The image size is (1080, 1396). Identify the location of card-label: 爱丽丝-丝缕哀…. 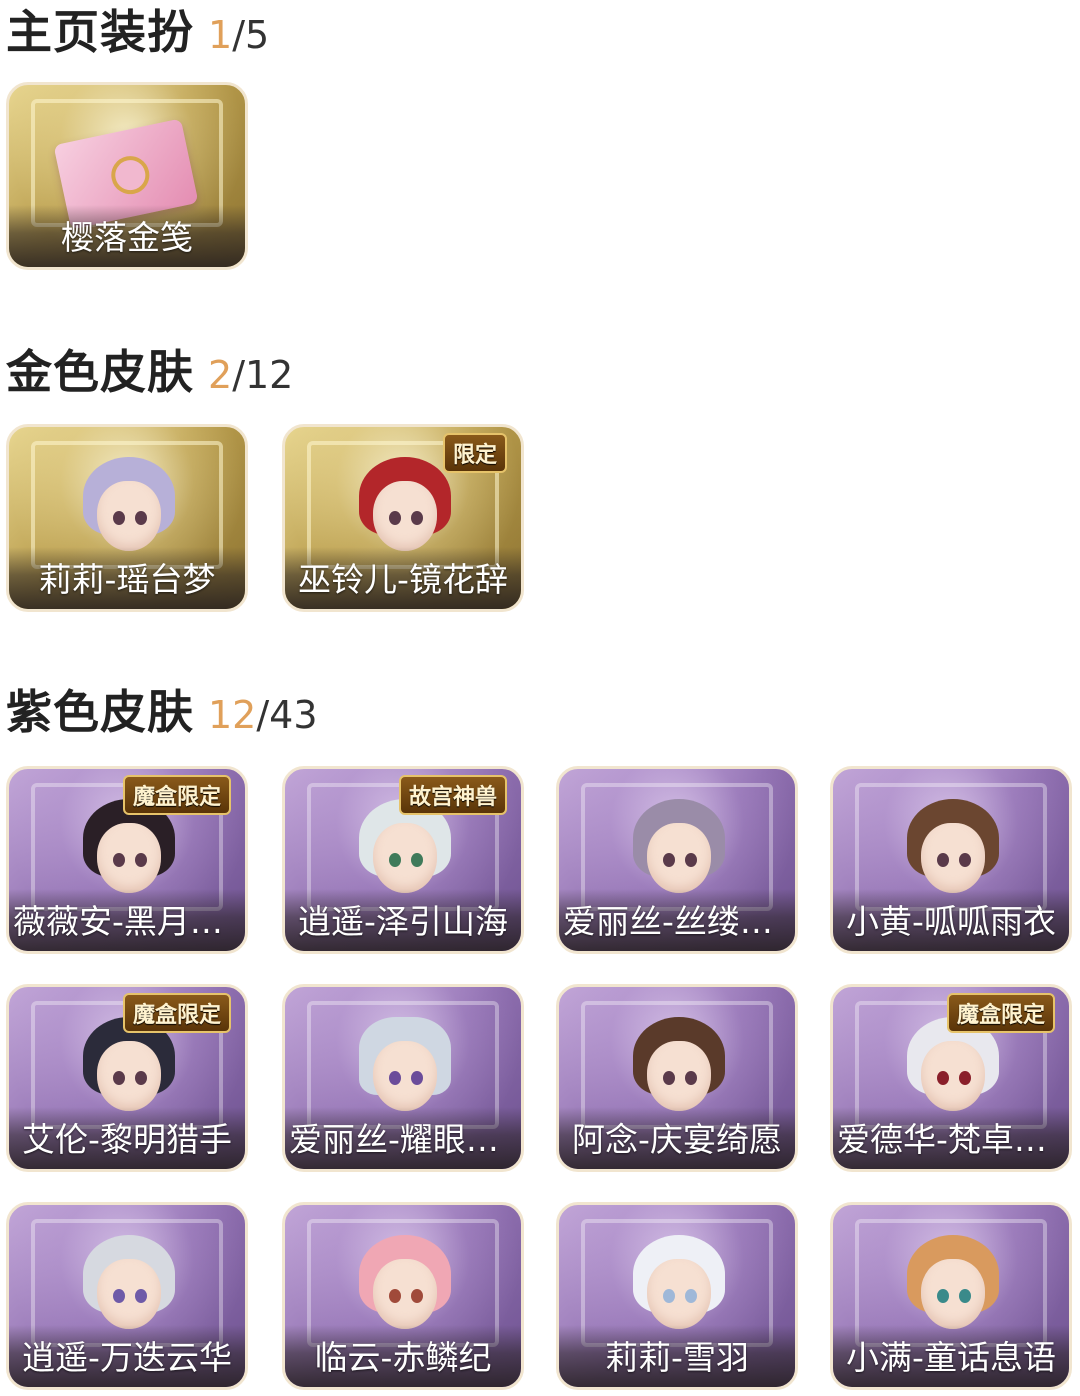
(679, 921).